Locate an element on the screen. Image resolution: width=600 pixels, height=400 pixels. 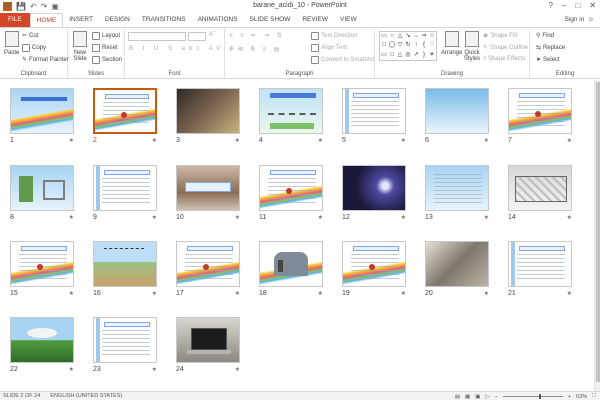
slide-thumbnail-15: 15 ★ is located at coordinates (42, 269).